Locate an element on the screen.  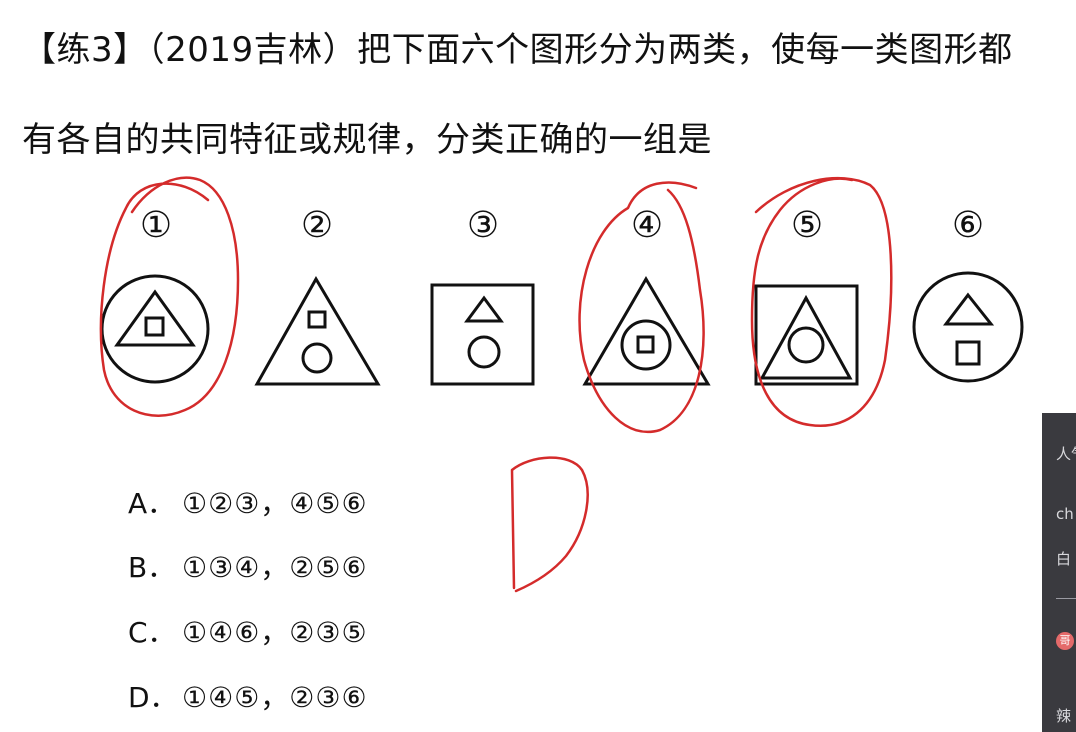
option-a-letter: A． is located at coordinates (152, 503).